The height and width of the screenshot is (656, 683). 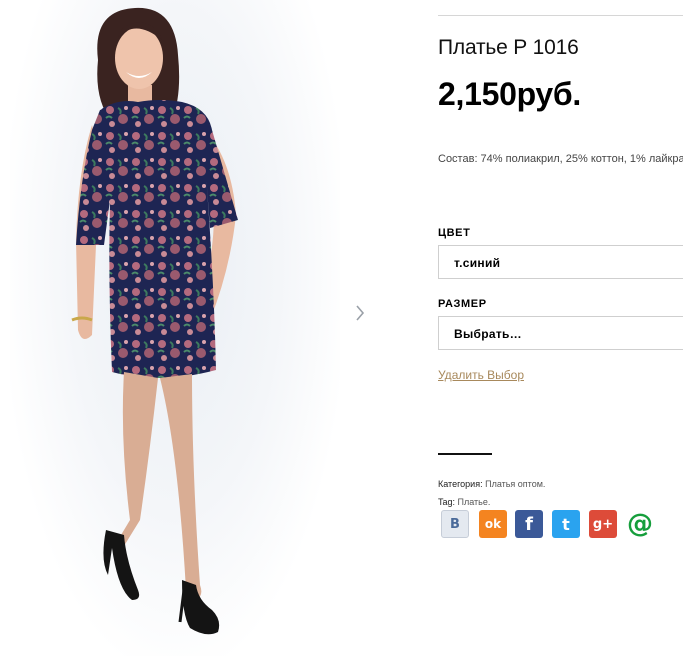 I want to click on google-plus-icon: g+, so click(x=603, y=524).